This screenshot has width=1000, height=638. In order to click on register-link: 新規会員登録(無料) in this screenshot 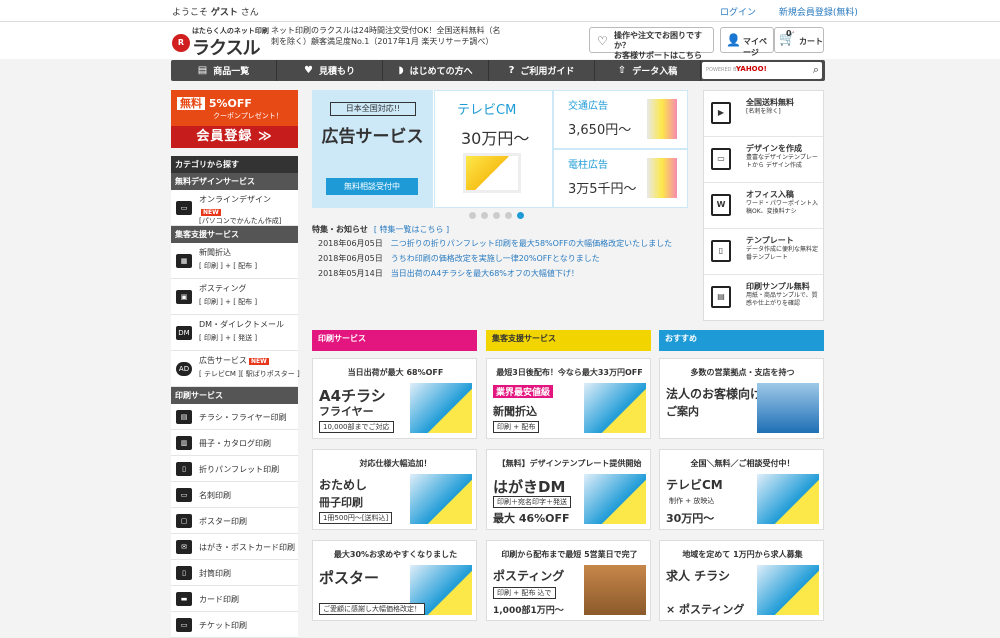, I will do `click(818, 13)`.